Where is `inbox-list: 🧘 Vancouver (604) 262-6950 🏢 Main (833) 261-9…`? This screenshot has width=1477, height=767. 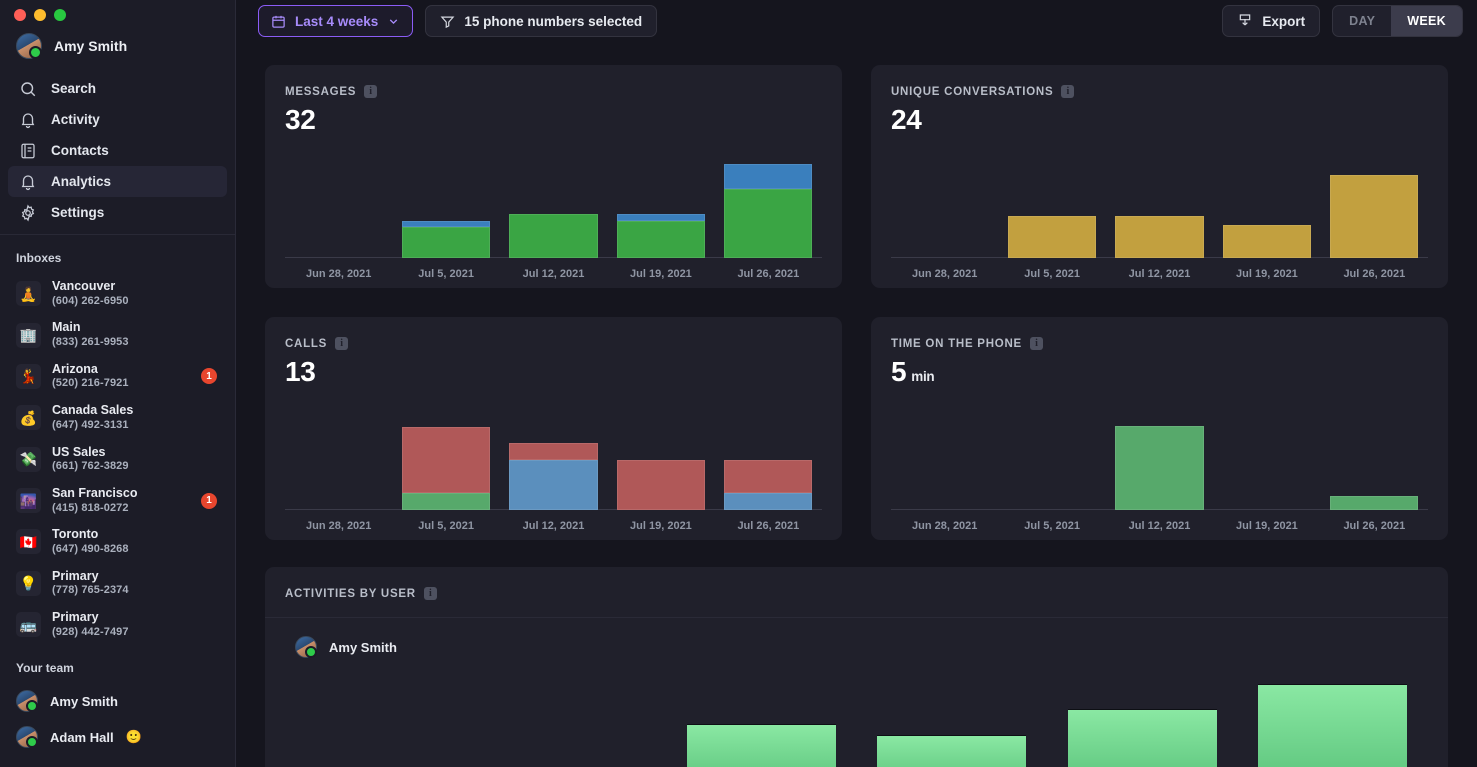 inbox-list: 🧘 Vancouver (604) 262-6950 🏢 Main (833) 261-9… is located at coordinates (117, 459).